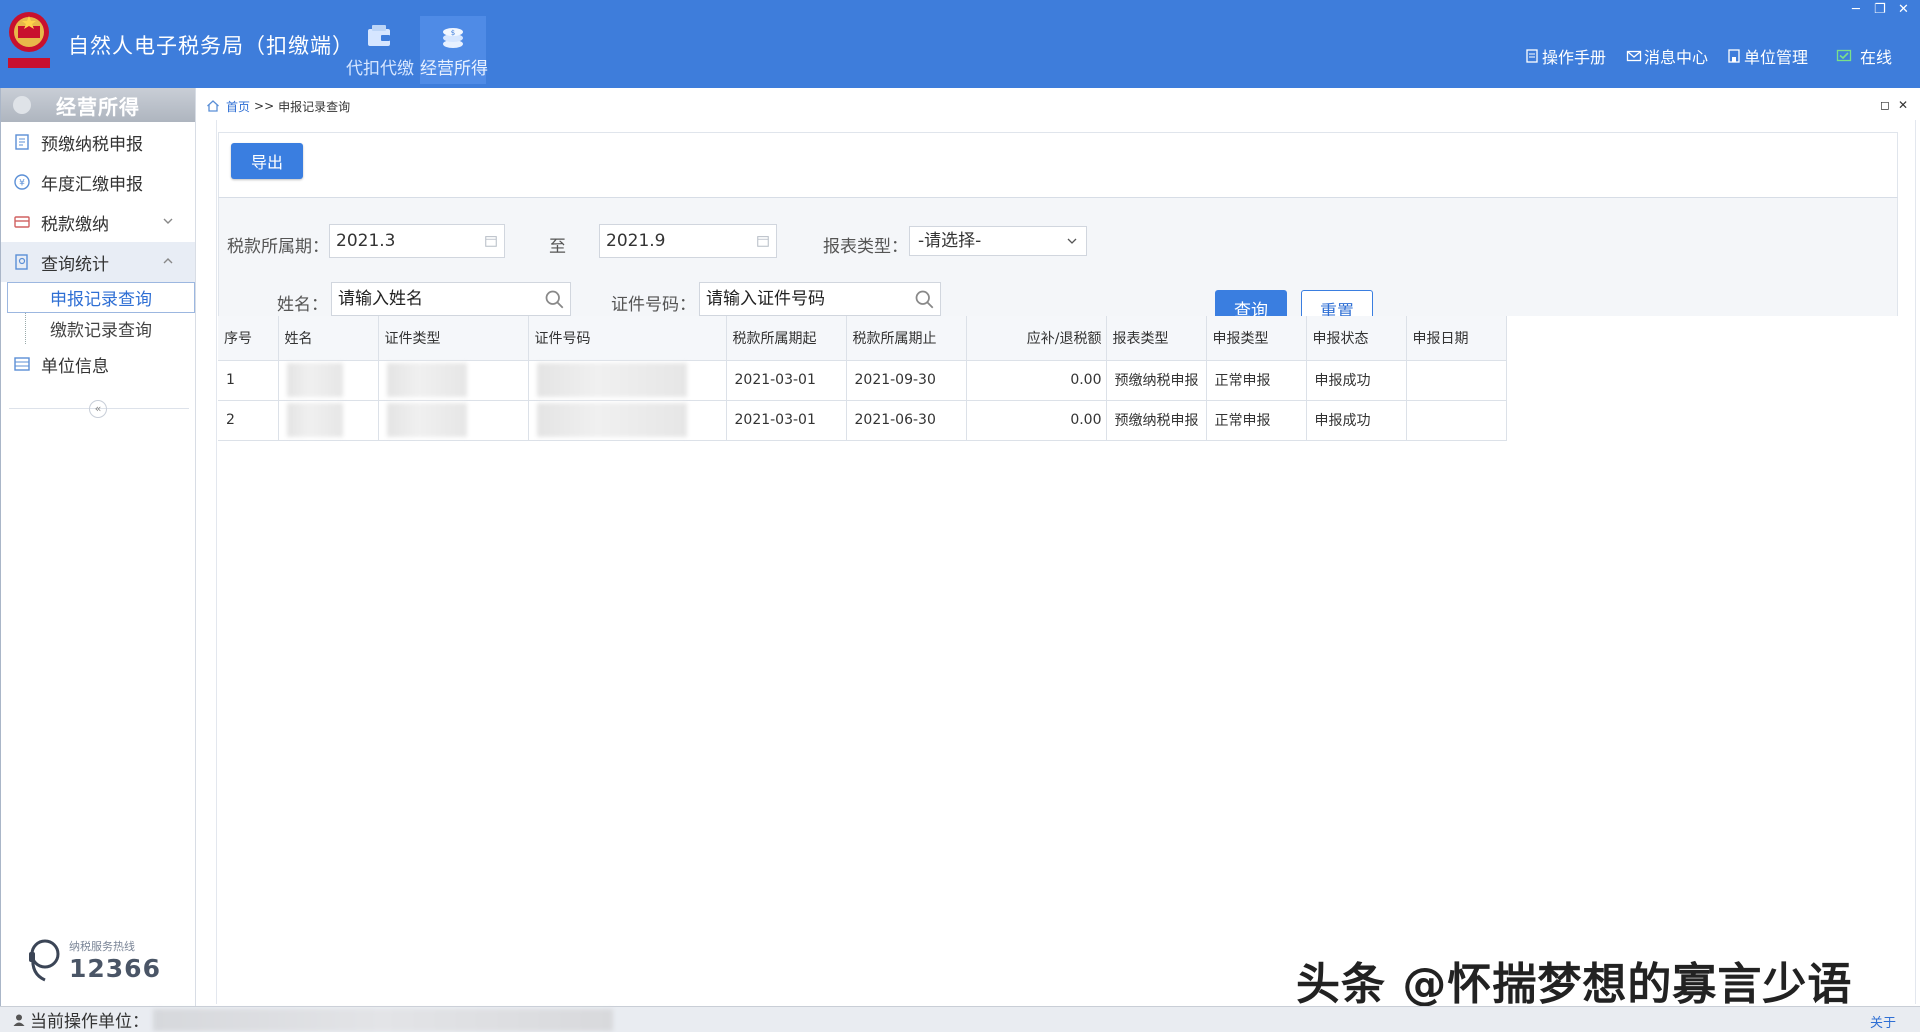  I want to click on minimize-button: ─, so click(1856, 9).